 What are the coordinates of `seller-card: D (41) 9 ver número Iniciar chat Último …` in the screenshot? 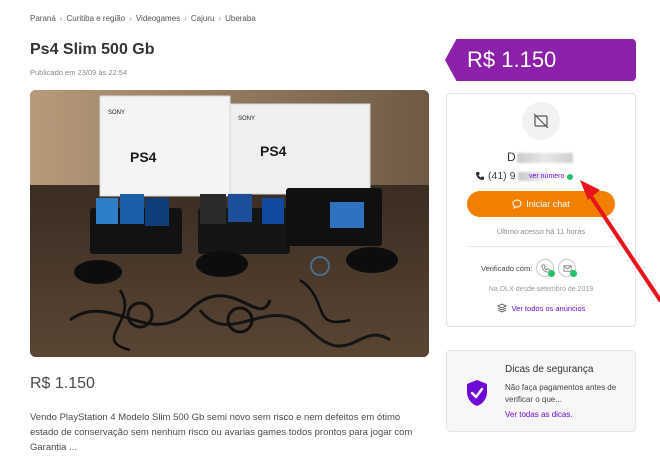 It's located at (541, 210).